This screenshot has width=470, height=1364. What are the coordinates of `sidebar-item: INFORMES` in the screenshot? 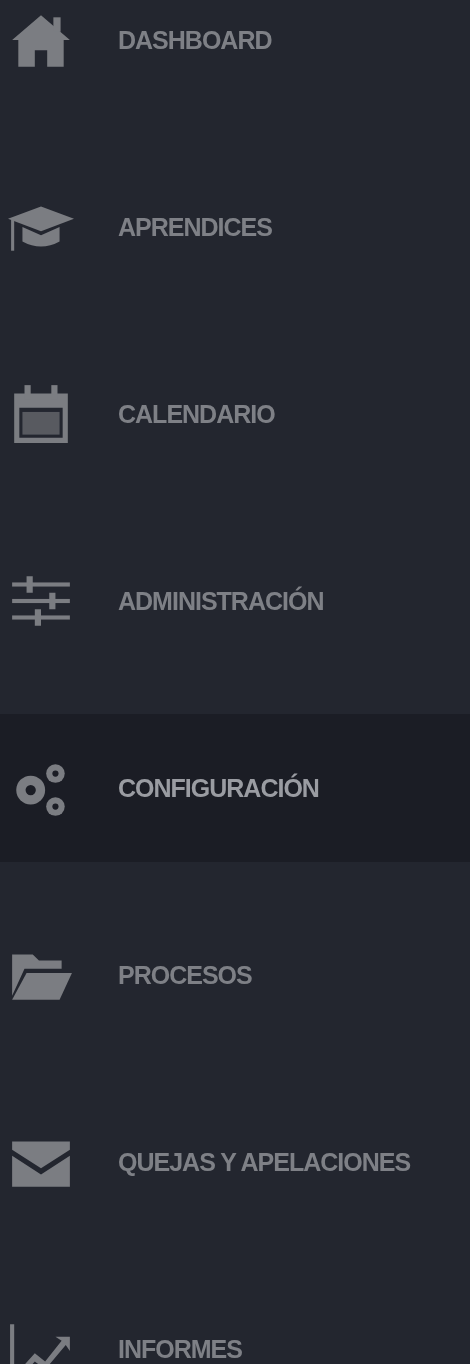 It's located at (235, 1319).